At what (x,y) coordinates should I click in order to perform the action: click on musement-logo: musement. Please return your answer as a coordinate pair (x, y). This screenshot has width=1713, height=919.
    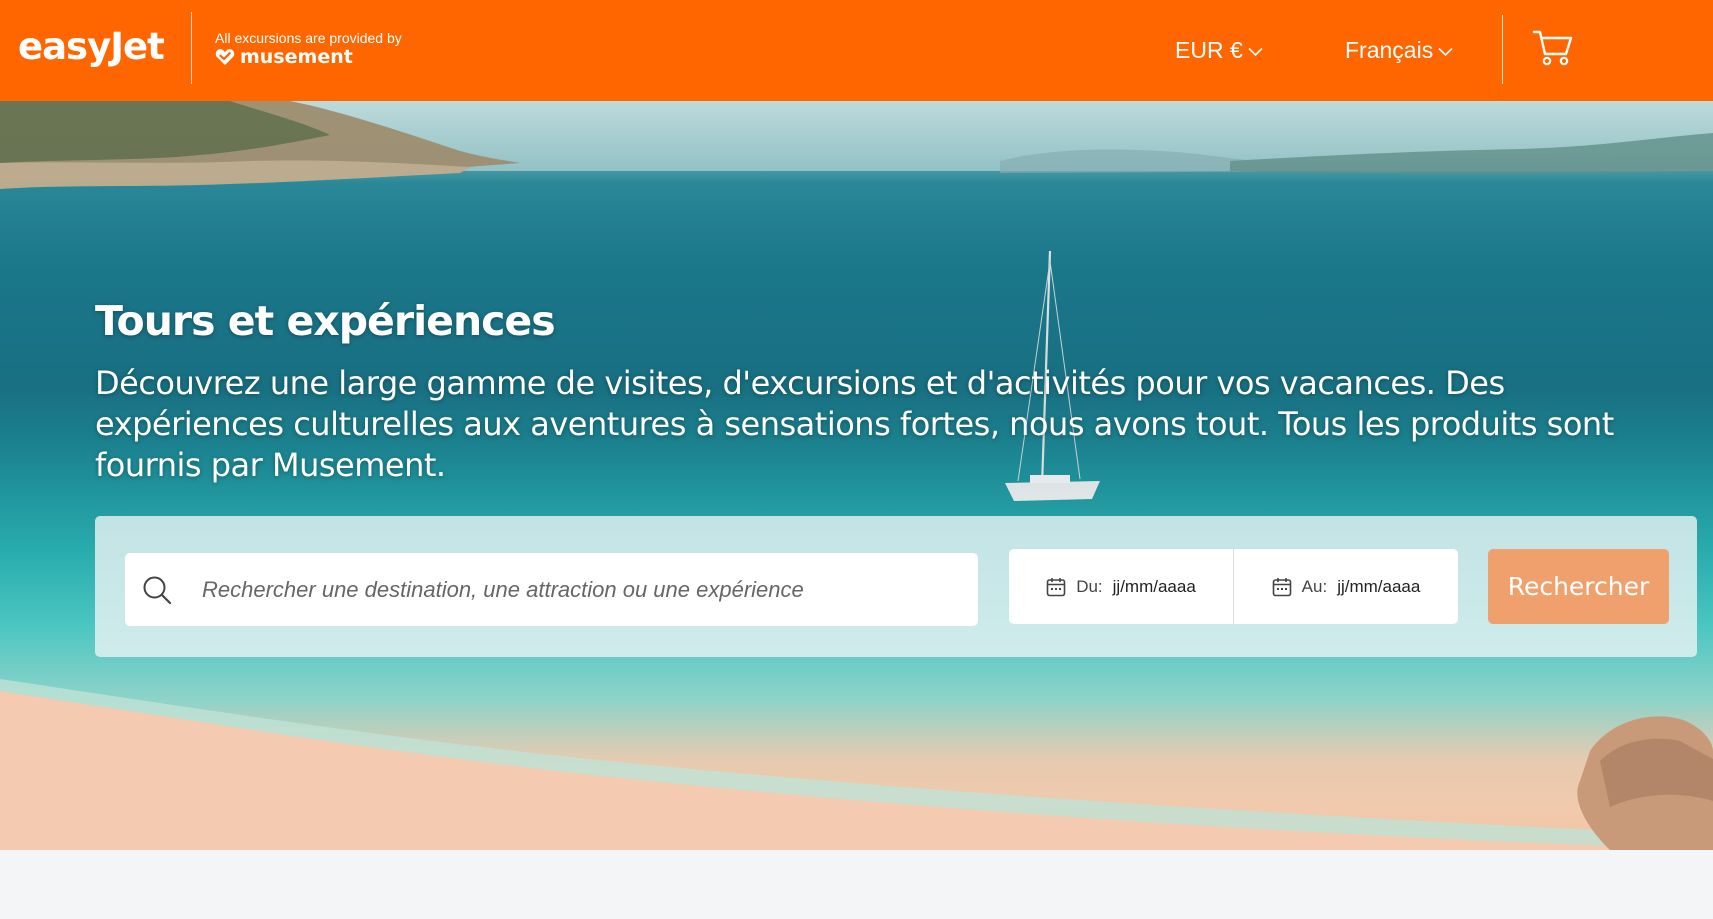
    Looking at the image, I should click on (308, 57).